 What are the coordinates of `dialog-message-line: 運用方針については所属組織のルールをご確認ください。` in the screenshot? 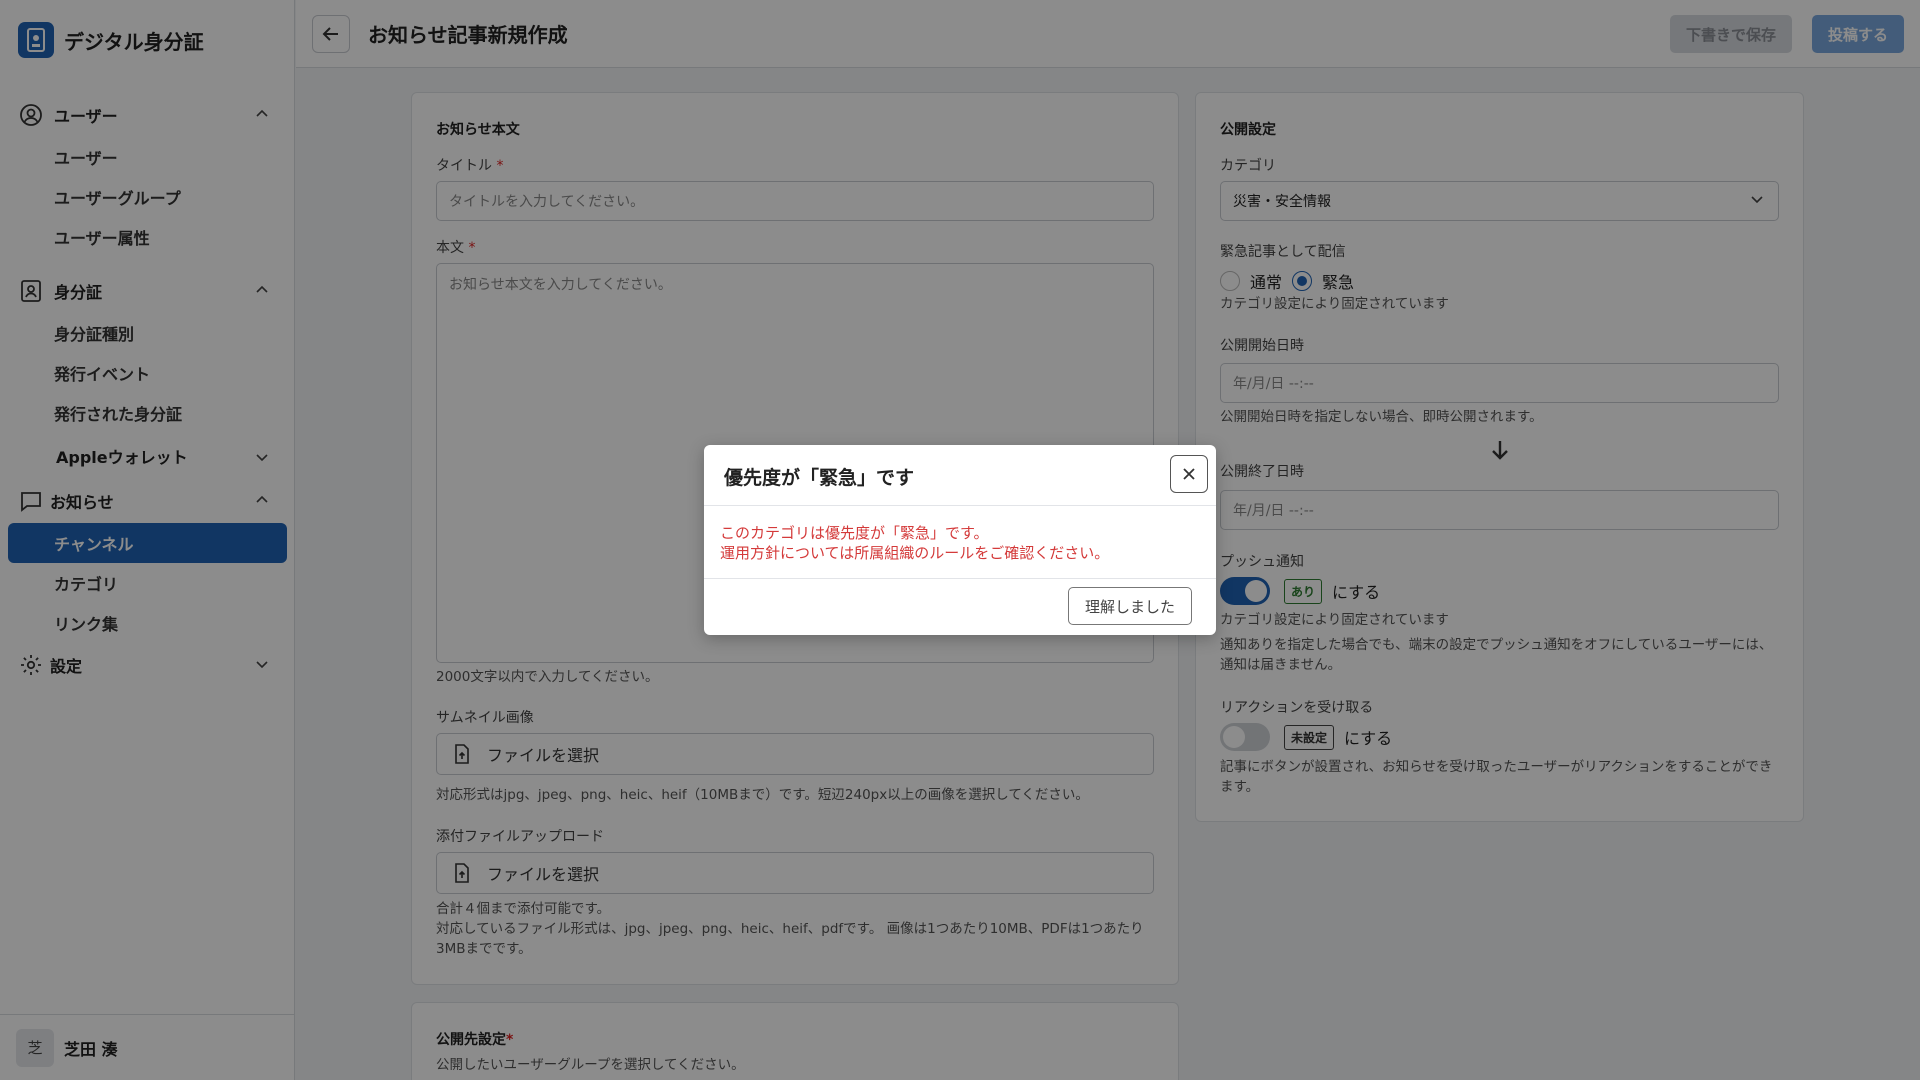 It's located at (915, 553).